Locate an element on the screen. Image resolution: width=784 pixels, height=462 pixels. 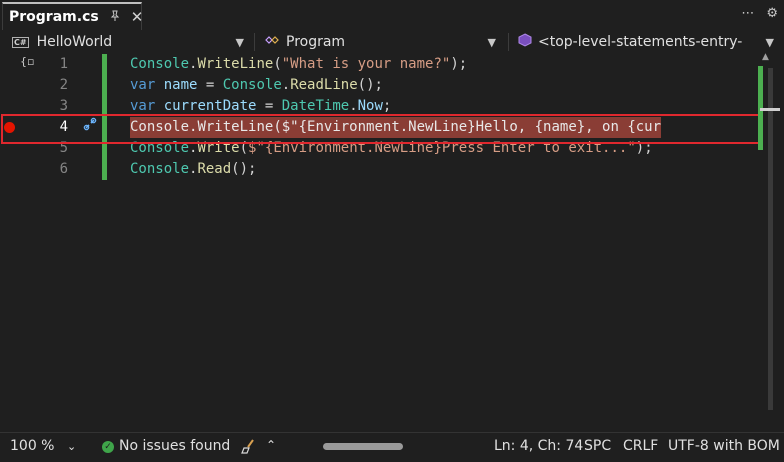
code-line: 2 var name = Console.ReadLine(); is located at coordinates (392, 85).